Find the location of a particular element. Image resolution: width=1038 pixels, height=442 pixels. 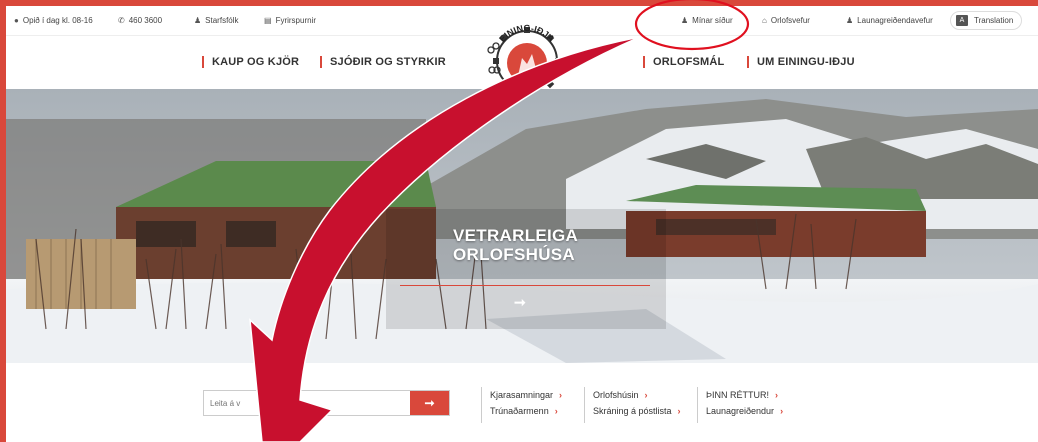

quick-link-thinn-rettur: ÞINN RÉTTUR! › is located at coordinates (744, 395).